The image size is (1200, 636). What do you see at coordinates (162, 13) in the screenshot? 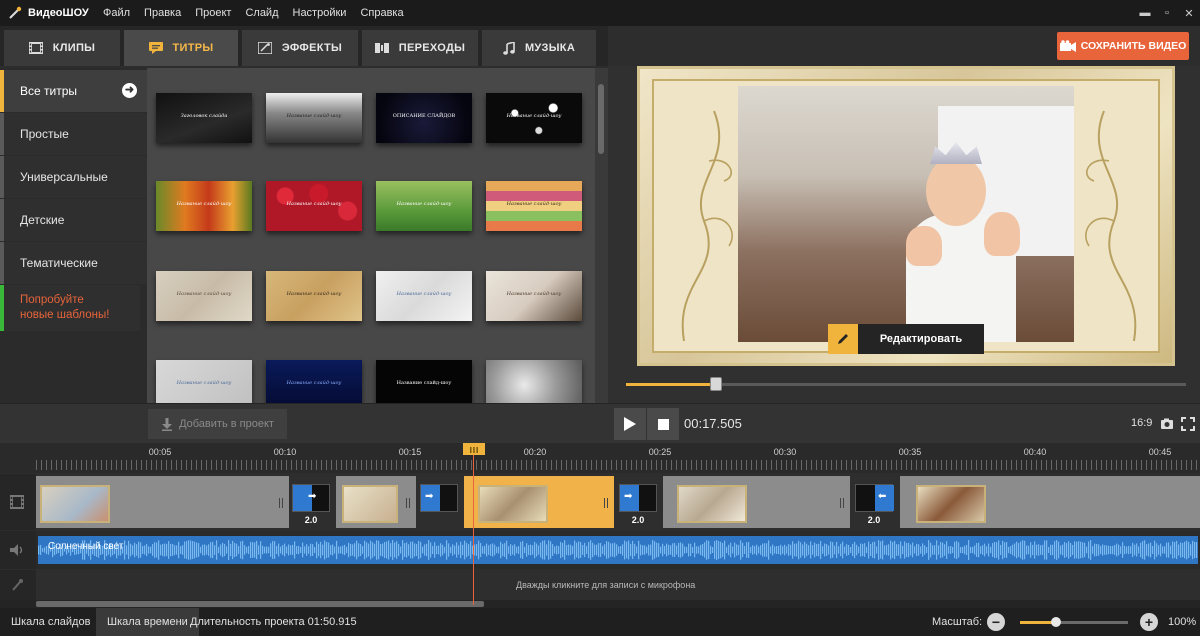
I see `menu-edit: Правка` at bounding box center [162, 13].